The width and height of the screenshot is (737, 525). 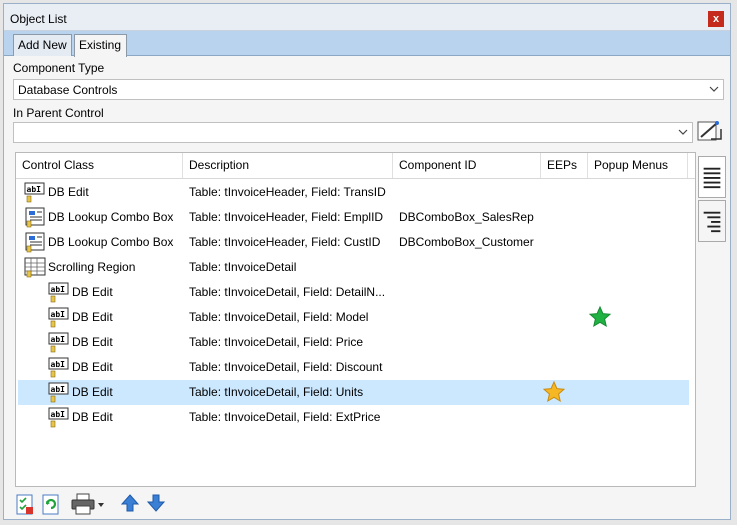 I want to click on component-type-select: Database Controls, so click(x=368, y=89).